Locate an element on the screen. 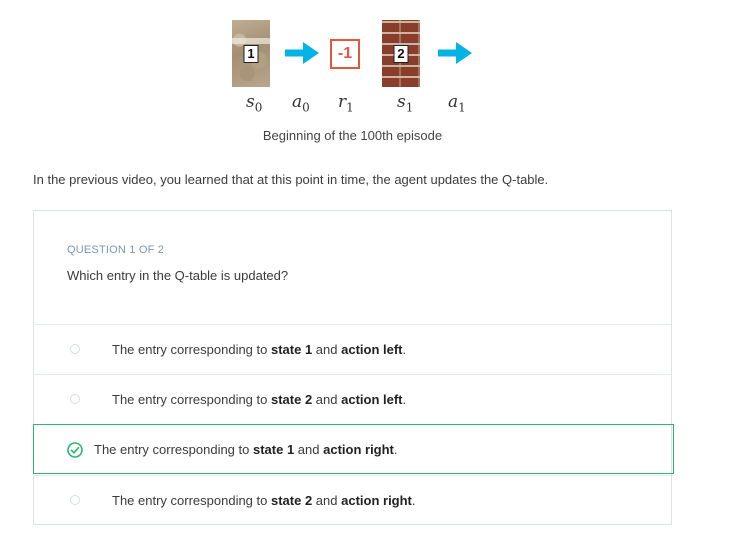 This screenshot has height=536, width=730. question-text: Which entry in the Q-table is updated? is located at coordinates (178, 275).